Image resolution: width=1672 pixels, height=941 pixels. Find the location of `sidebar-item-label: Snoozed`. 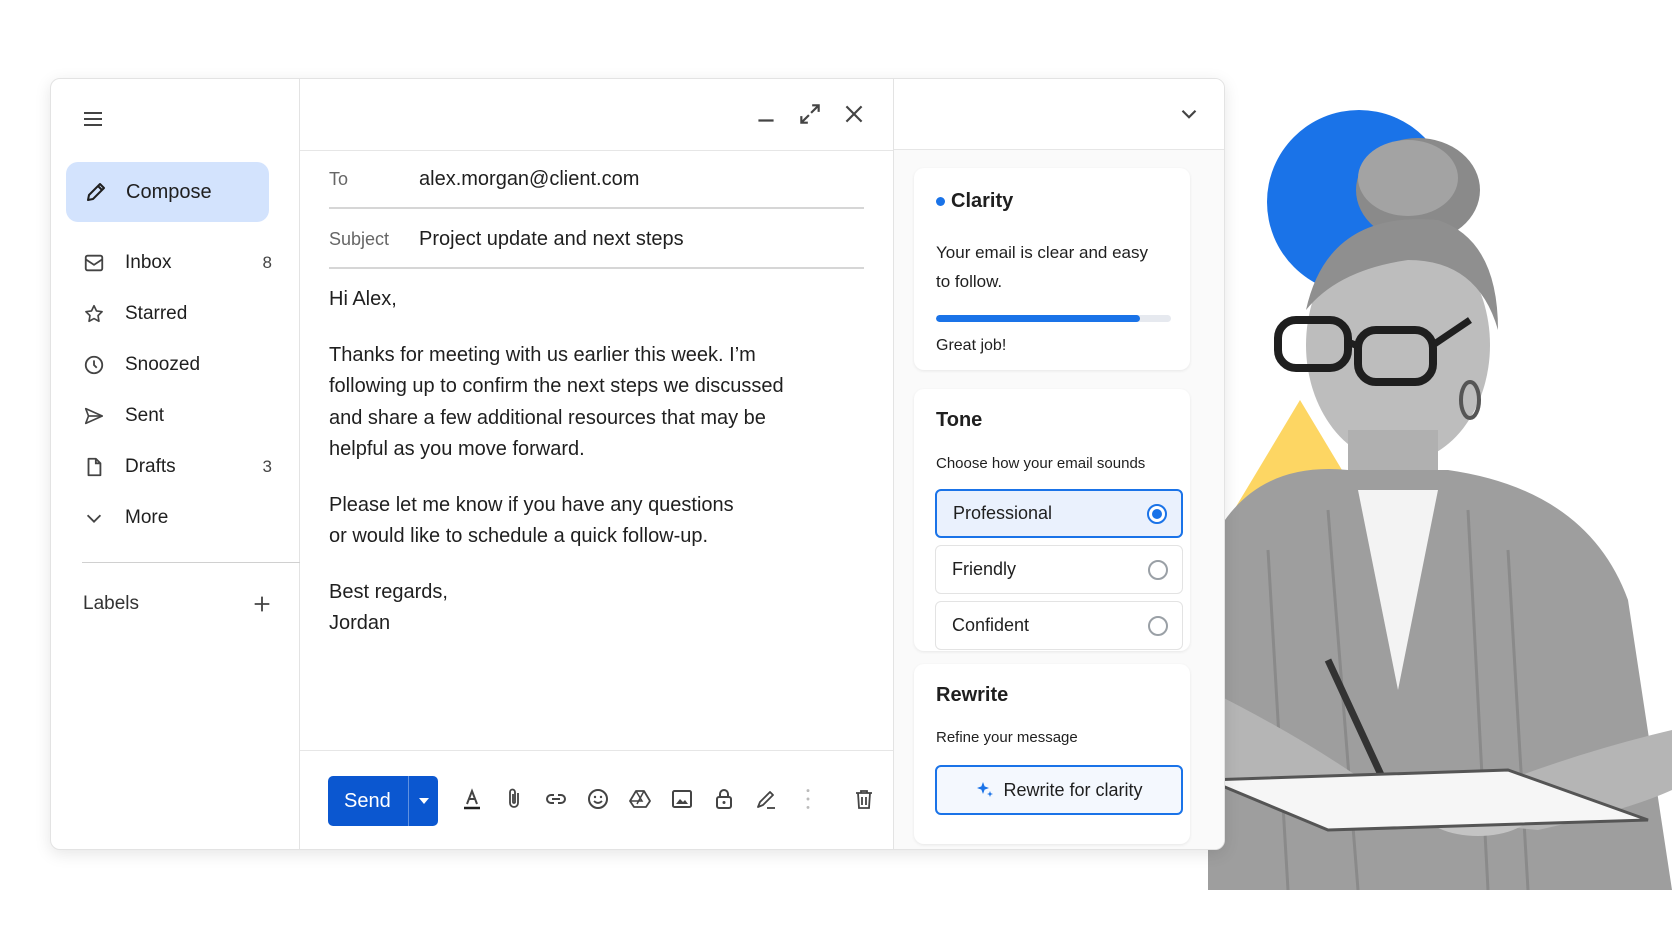

sidebar-item-label: Snoozed is located at coordinates (163, 364).